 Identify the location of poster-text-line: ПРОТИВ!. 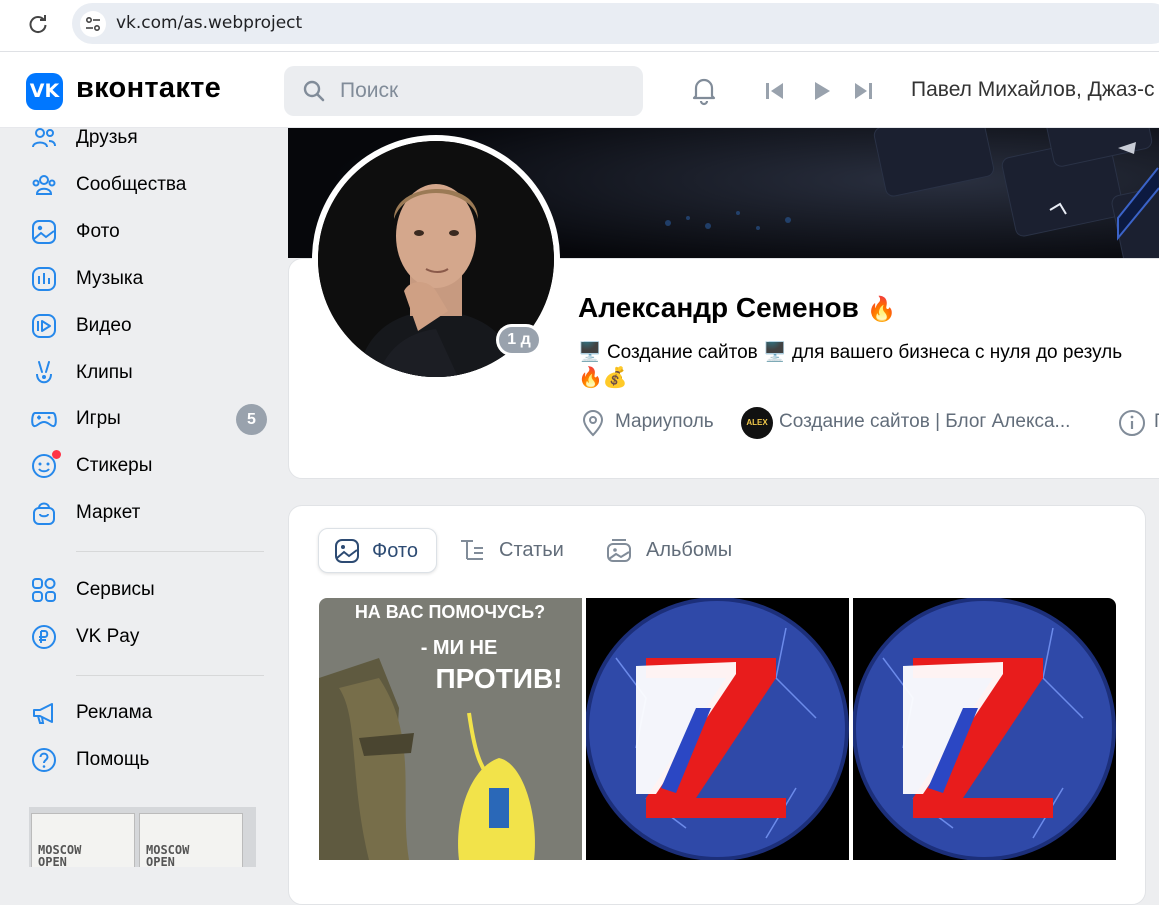
(499, 678).